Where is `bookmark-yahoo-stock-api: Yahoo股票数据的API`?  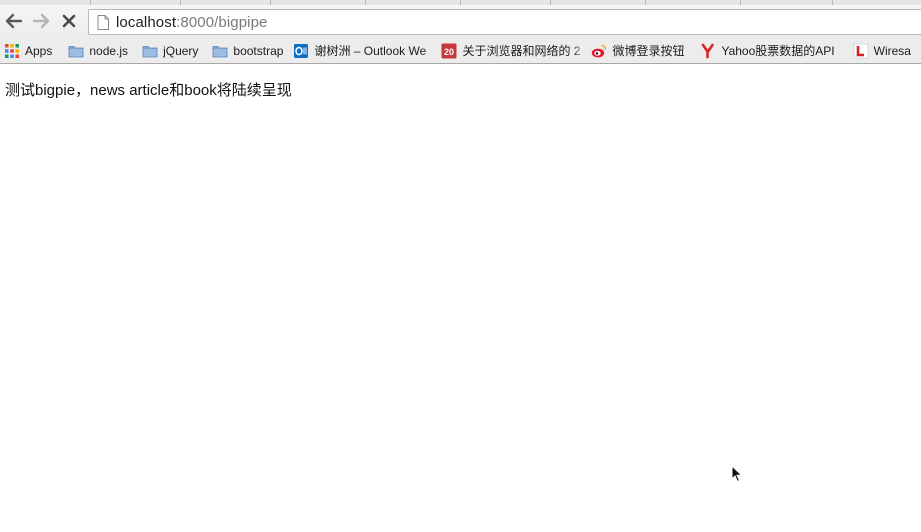
bookmark-yahoo-stock-api: Yahoo股票数据的API is located at coordinates (768, 51).